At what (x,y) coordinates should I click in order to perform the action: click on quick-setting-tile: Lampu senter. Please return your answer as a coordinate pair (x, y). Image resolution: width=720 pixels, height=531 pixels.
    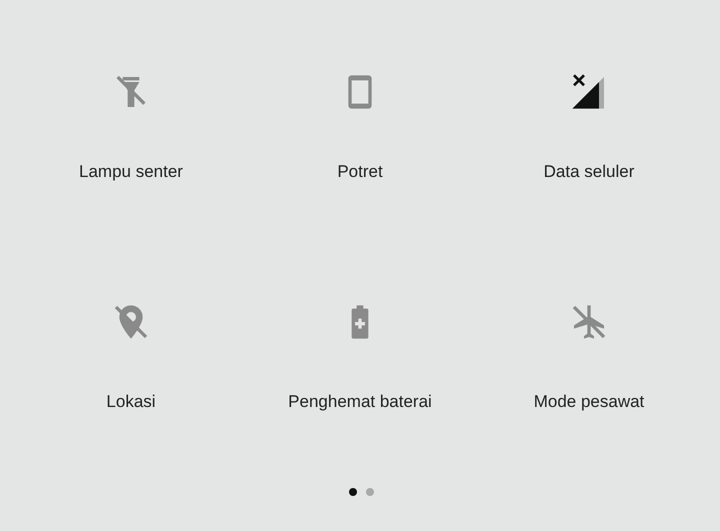
    Looking at the image, I should click on (131, 121).